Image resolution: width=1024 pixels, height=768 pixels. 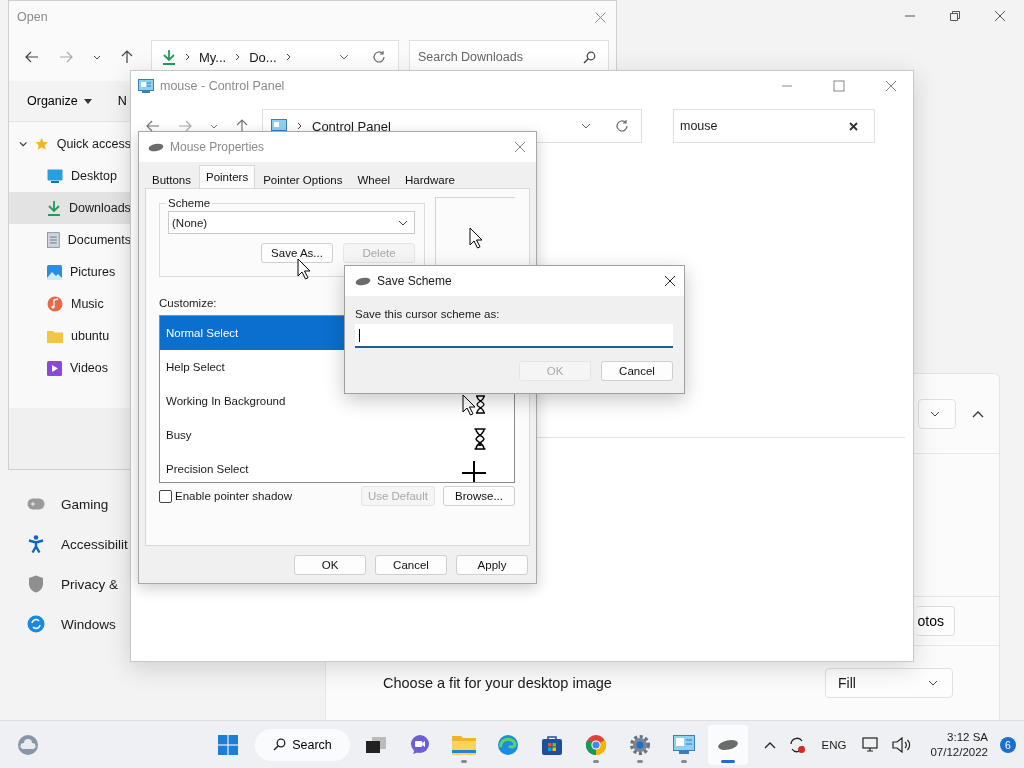 What do you see at coordinates (188, 303) in the screenshot?
I see `customize-label: Customize:` at bounding box center [188, 303].